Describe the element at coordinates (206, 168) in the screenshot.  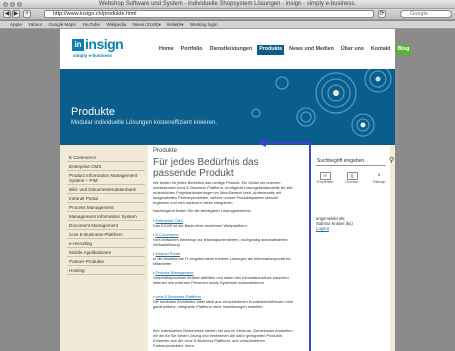
I see `page-heading: Für jedes Bedürfnis das passende Produkt` at that location.